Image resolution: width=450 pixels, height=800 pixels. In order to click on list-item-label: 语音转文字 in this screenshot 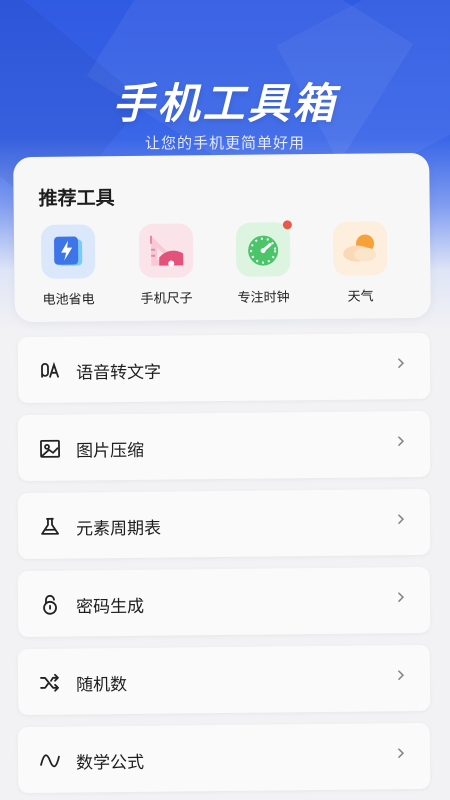, I will do `click(118, 373)`.